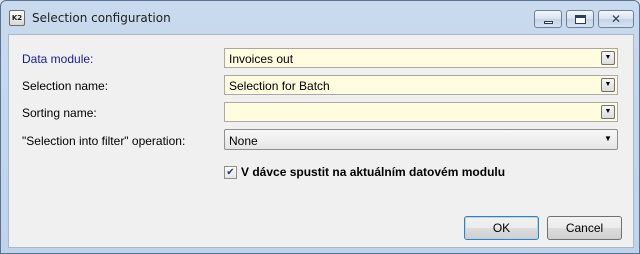 This screenshot has height=254, width=640. I want to click on selection-filter-operation-value: None, so click(243, 141).